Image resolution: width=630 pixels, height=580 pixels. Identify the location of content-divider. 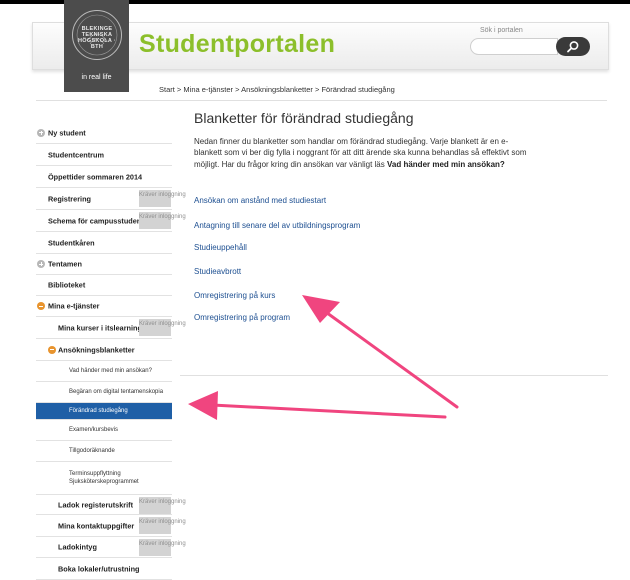
(394, 375).